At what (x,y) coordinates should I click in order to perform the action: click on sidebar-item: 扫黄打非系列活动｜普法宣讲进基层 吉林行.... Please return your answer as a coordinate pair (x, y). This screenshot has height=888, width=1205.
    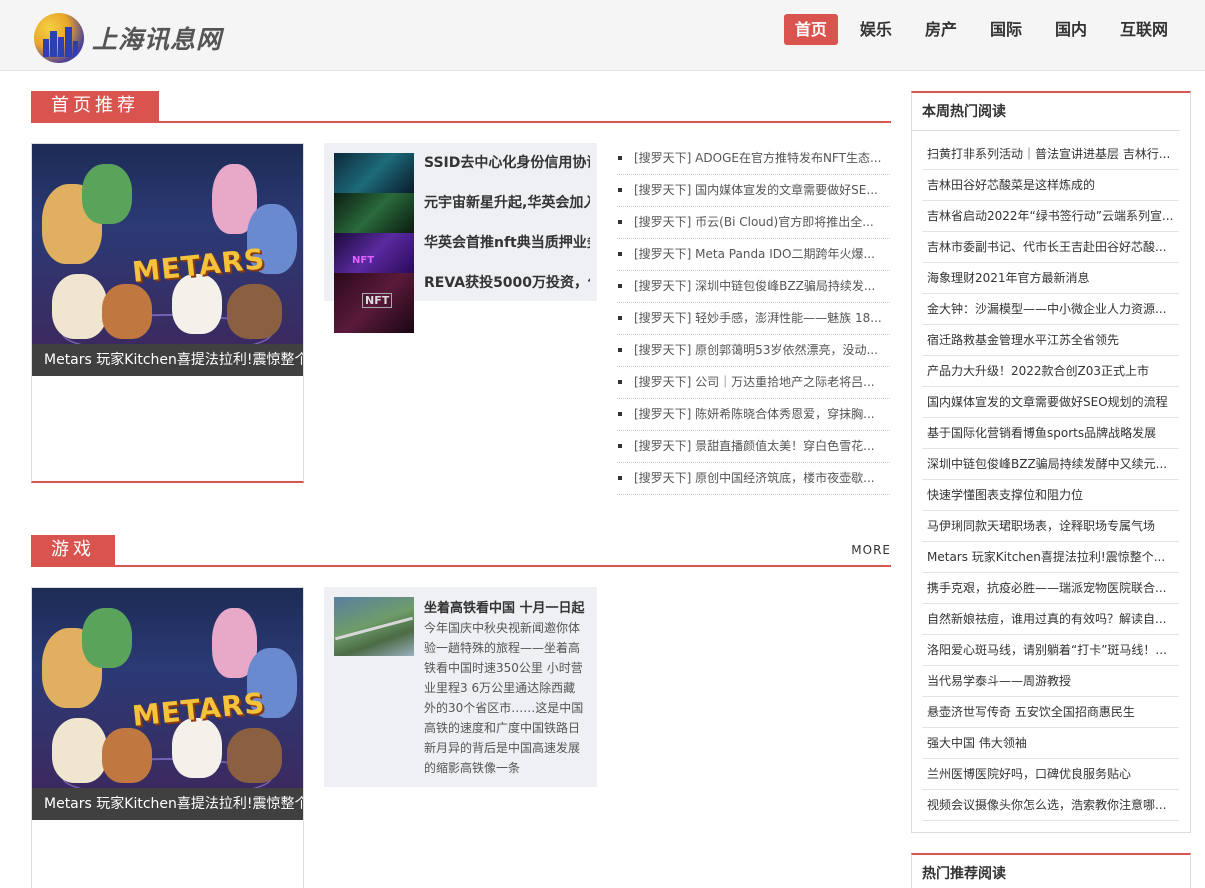
    Looking at the image, I should click on (1050, 154).